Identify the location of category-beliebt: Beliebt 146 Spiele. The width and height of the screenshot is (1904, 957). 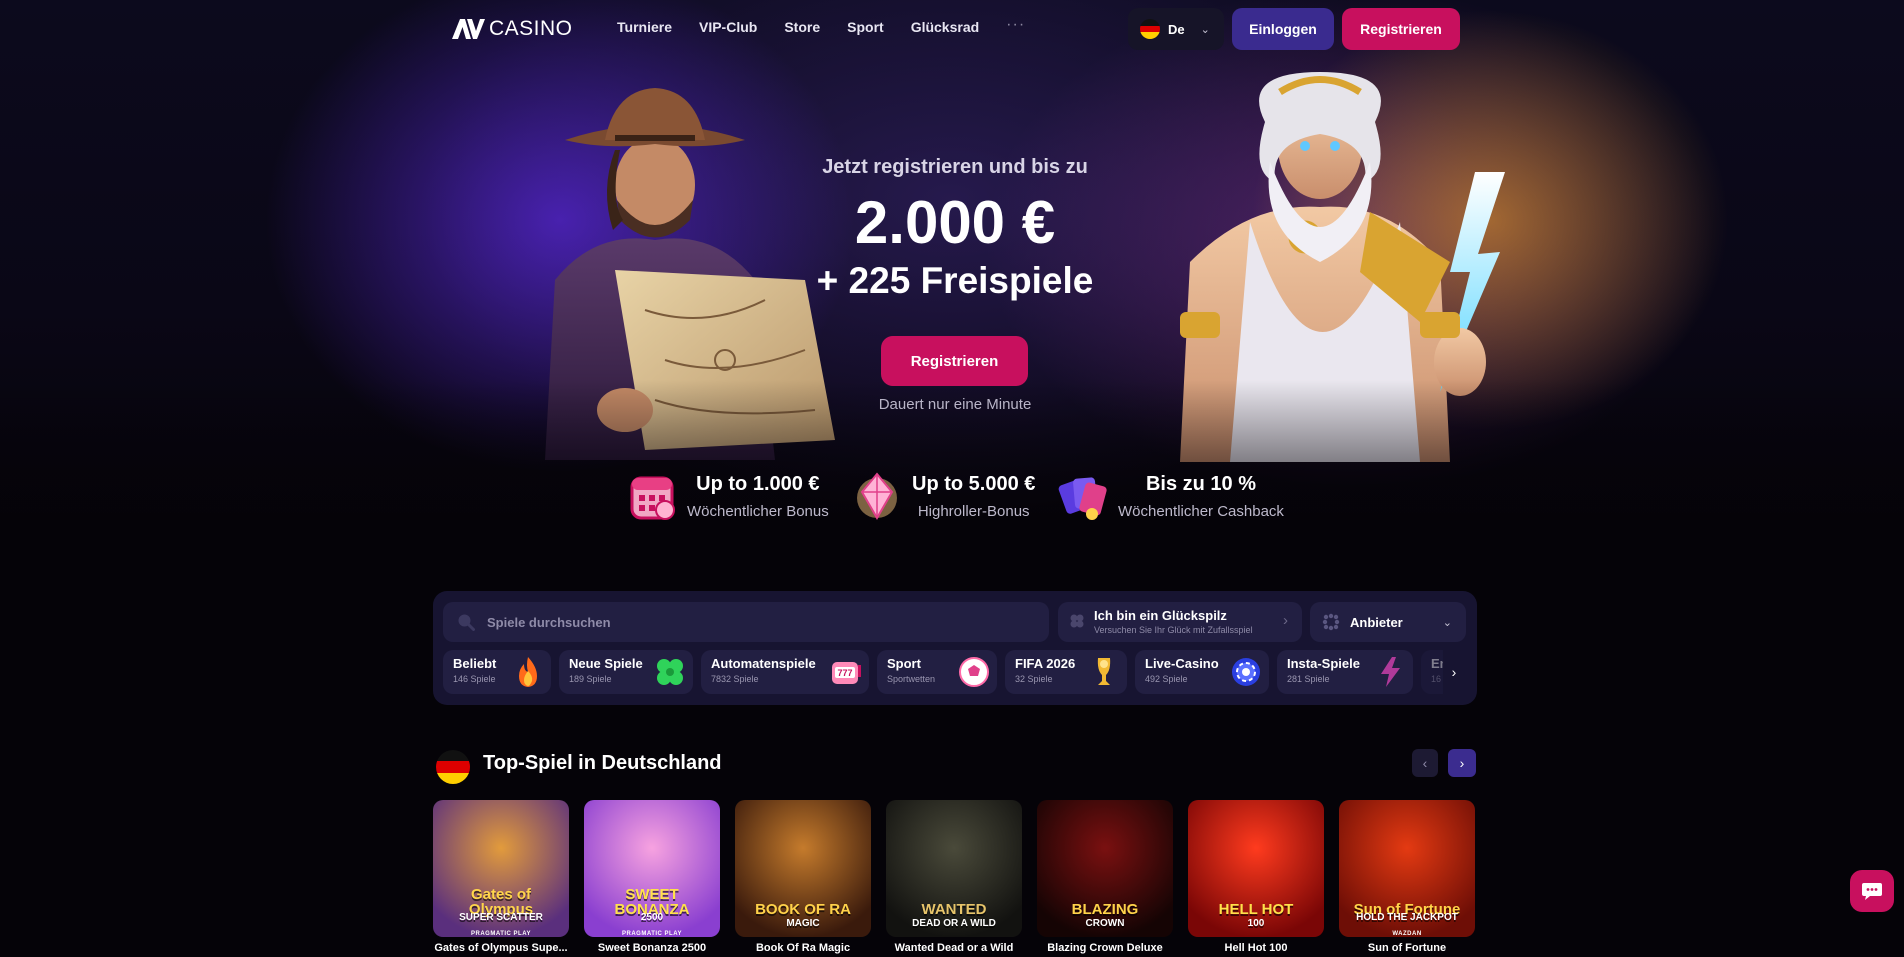
(497, 672).